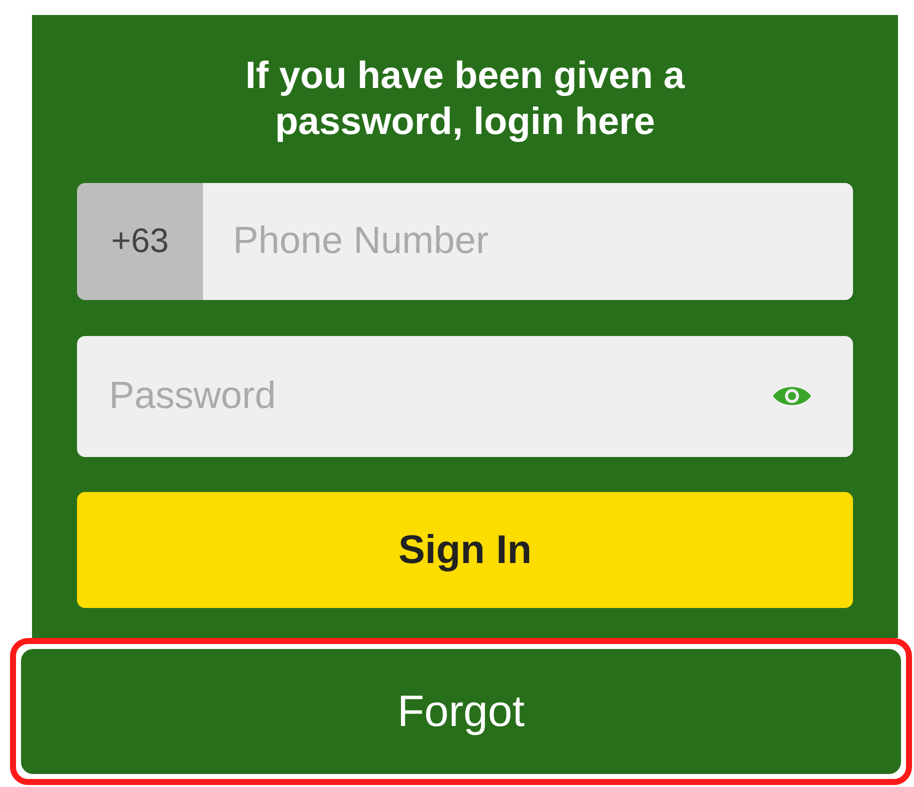  I want to click on phone-field: Phone Number, so click(528, 241).